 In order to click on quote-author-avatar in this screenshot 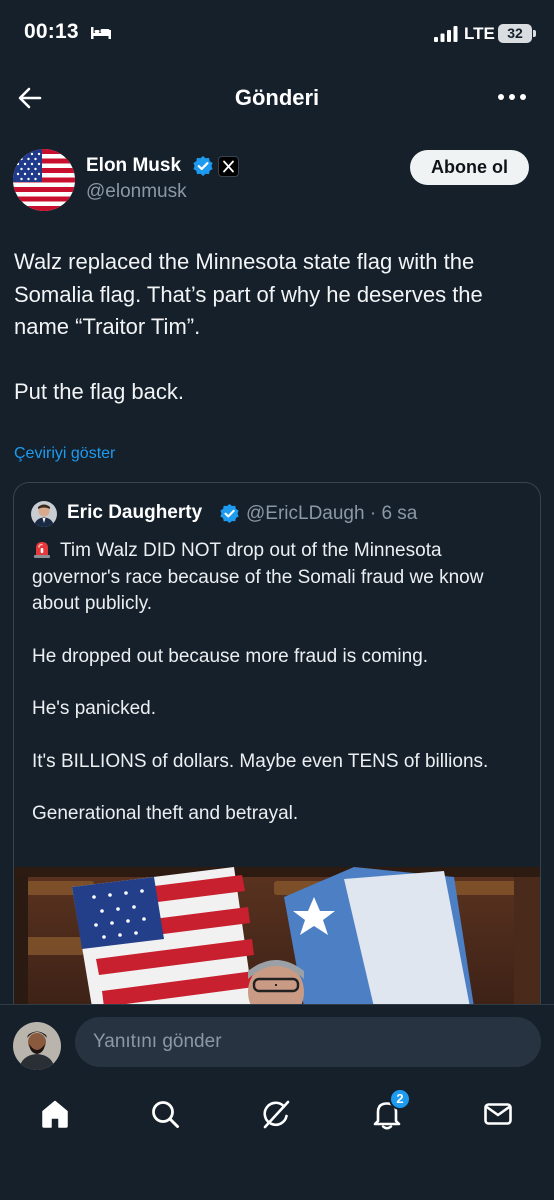, I will do `click(44, 514)`.